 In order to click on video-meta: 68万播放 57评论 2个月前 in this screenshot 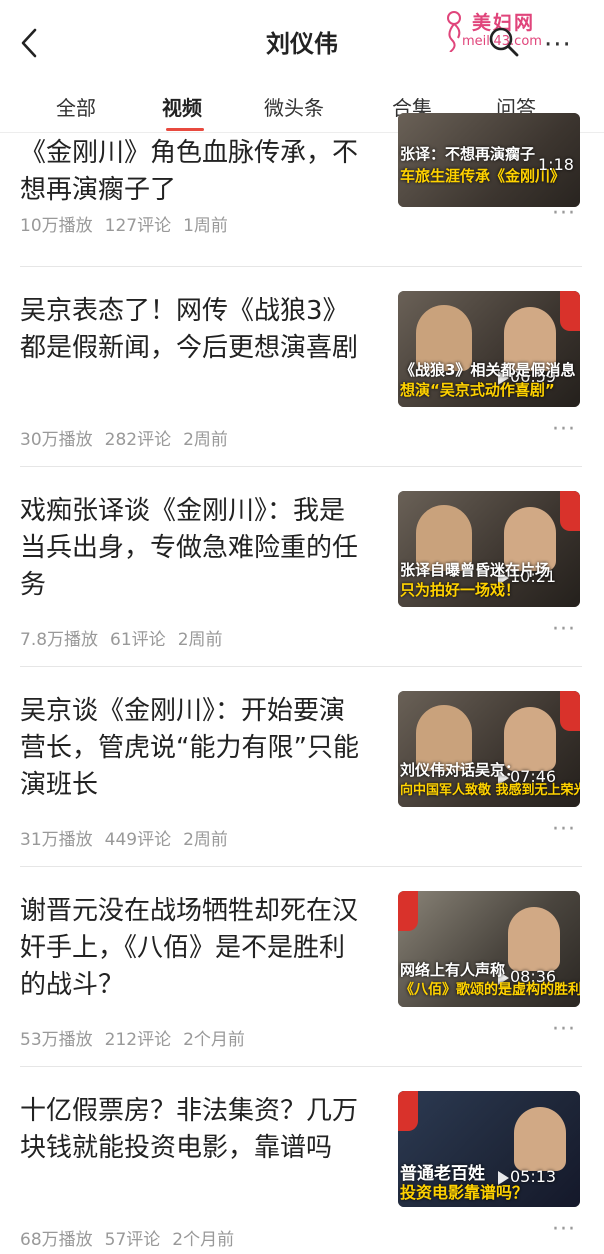, I will do `click(133, 1237)`.